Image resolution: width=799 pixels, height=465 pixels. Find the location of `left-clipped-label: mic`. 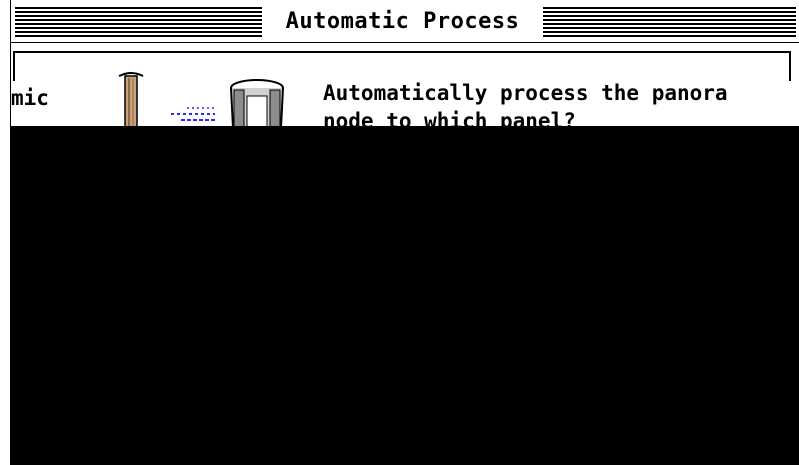

left-clipped-label: mic is located at coordinates (30, 98).